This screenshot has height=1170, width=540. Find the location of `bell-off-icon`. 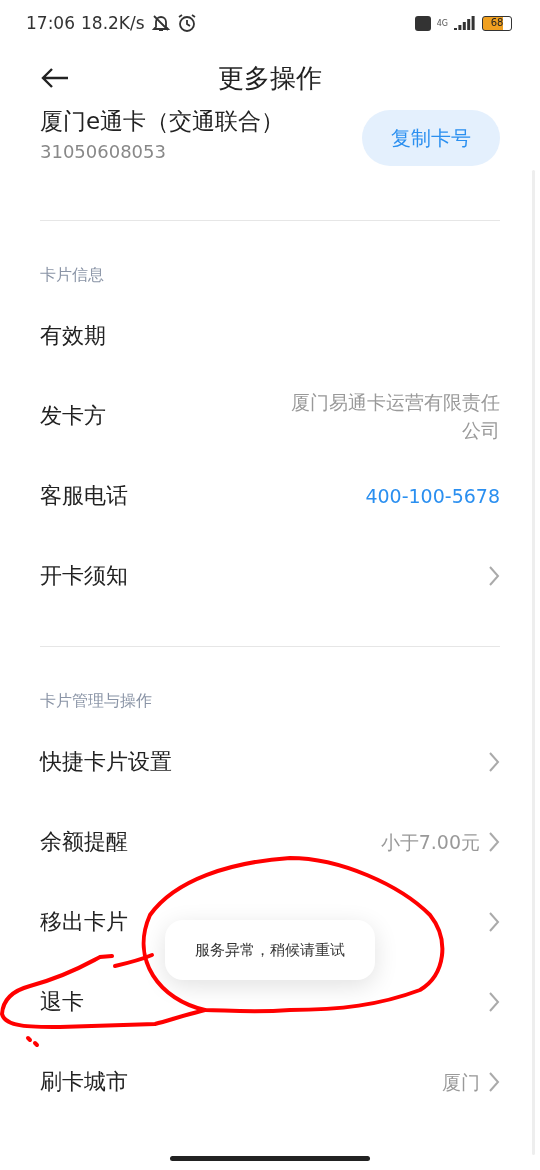

bell-off-icon is located at coordinates (160, 23).